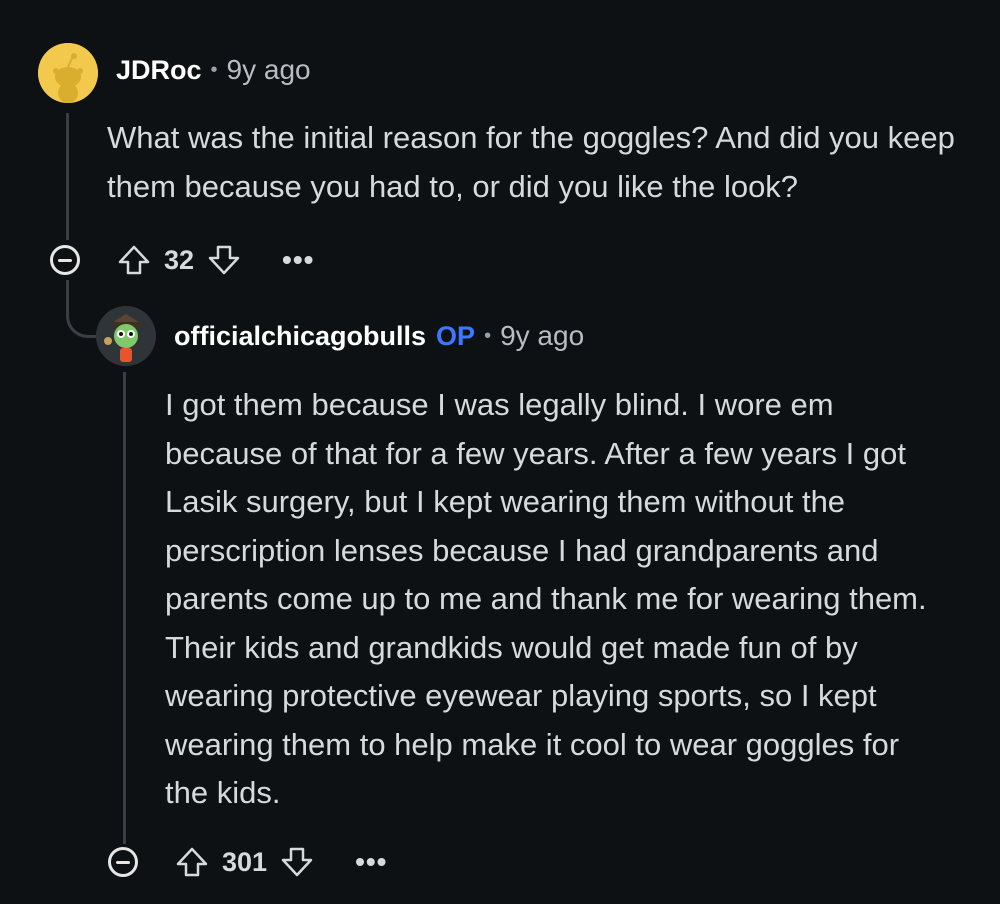 Image resolution: width=1000 pixels, height=904 pixels. What do you see at coordinates (456, 335) in the screenshot?
I see `op-badge: OP` at bounding box center [456, 335].